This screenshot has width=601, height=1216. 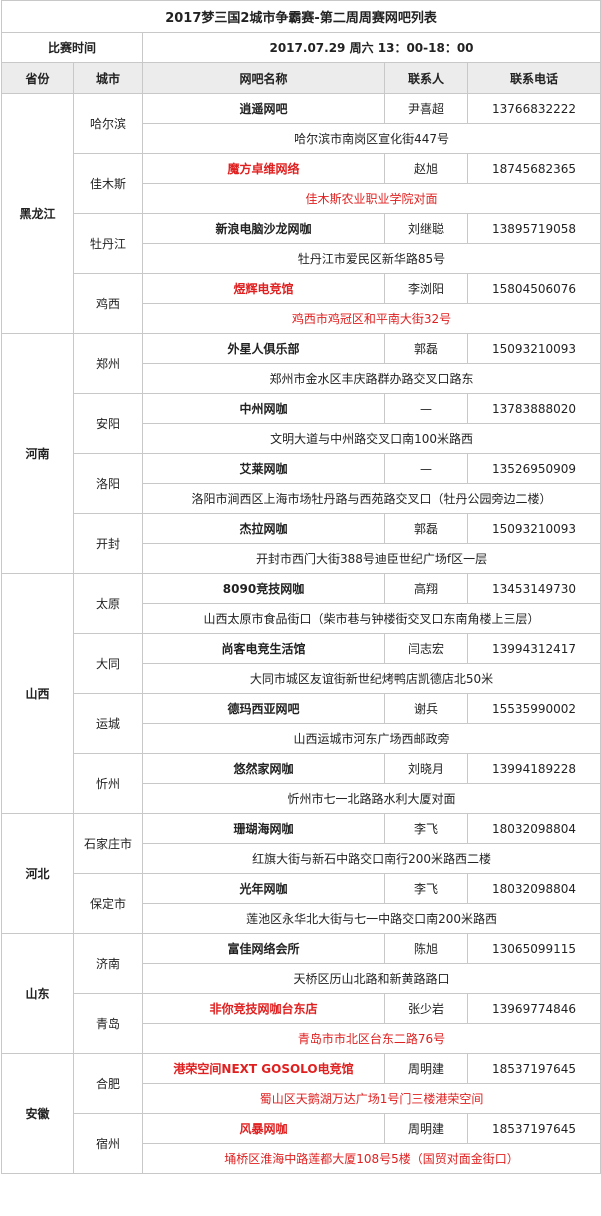 I want to click on header-contact: 联系人, so click(x=426, y=78).